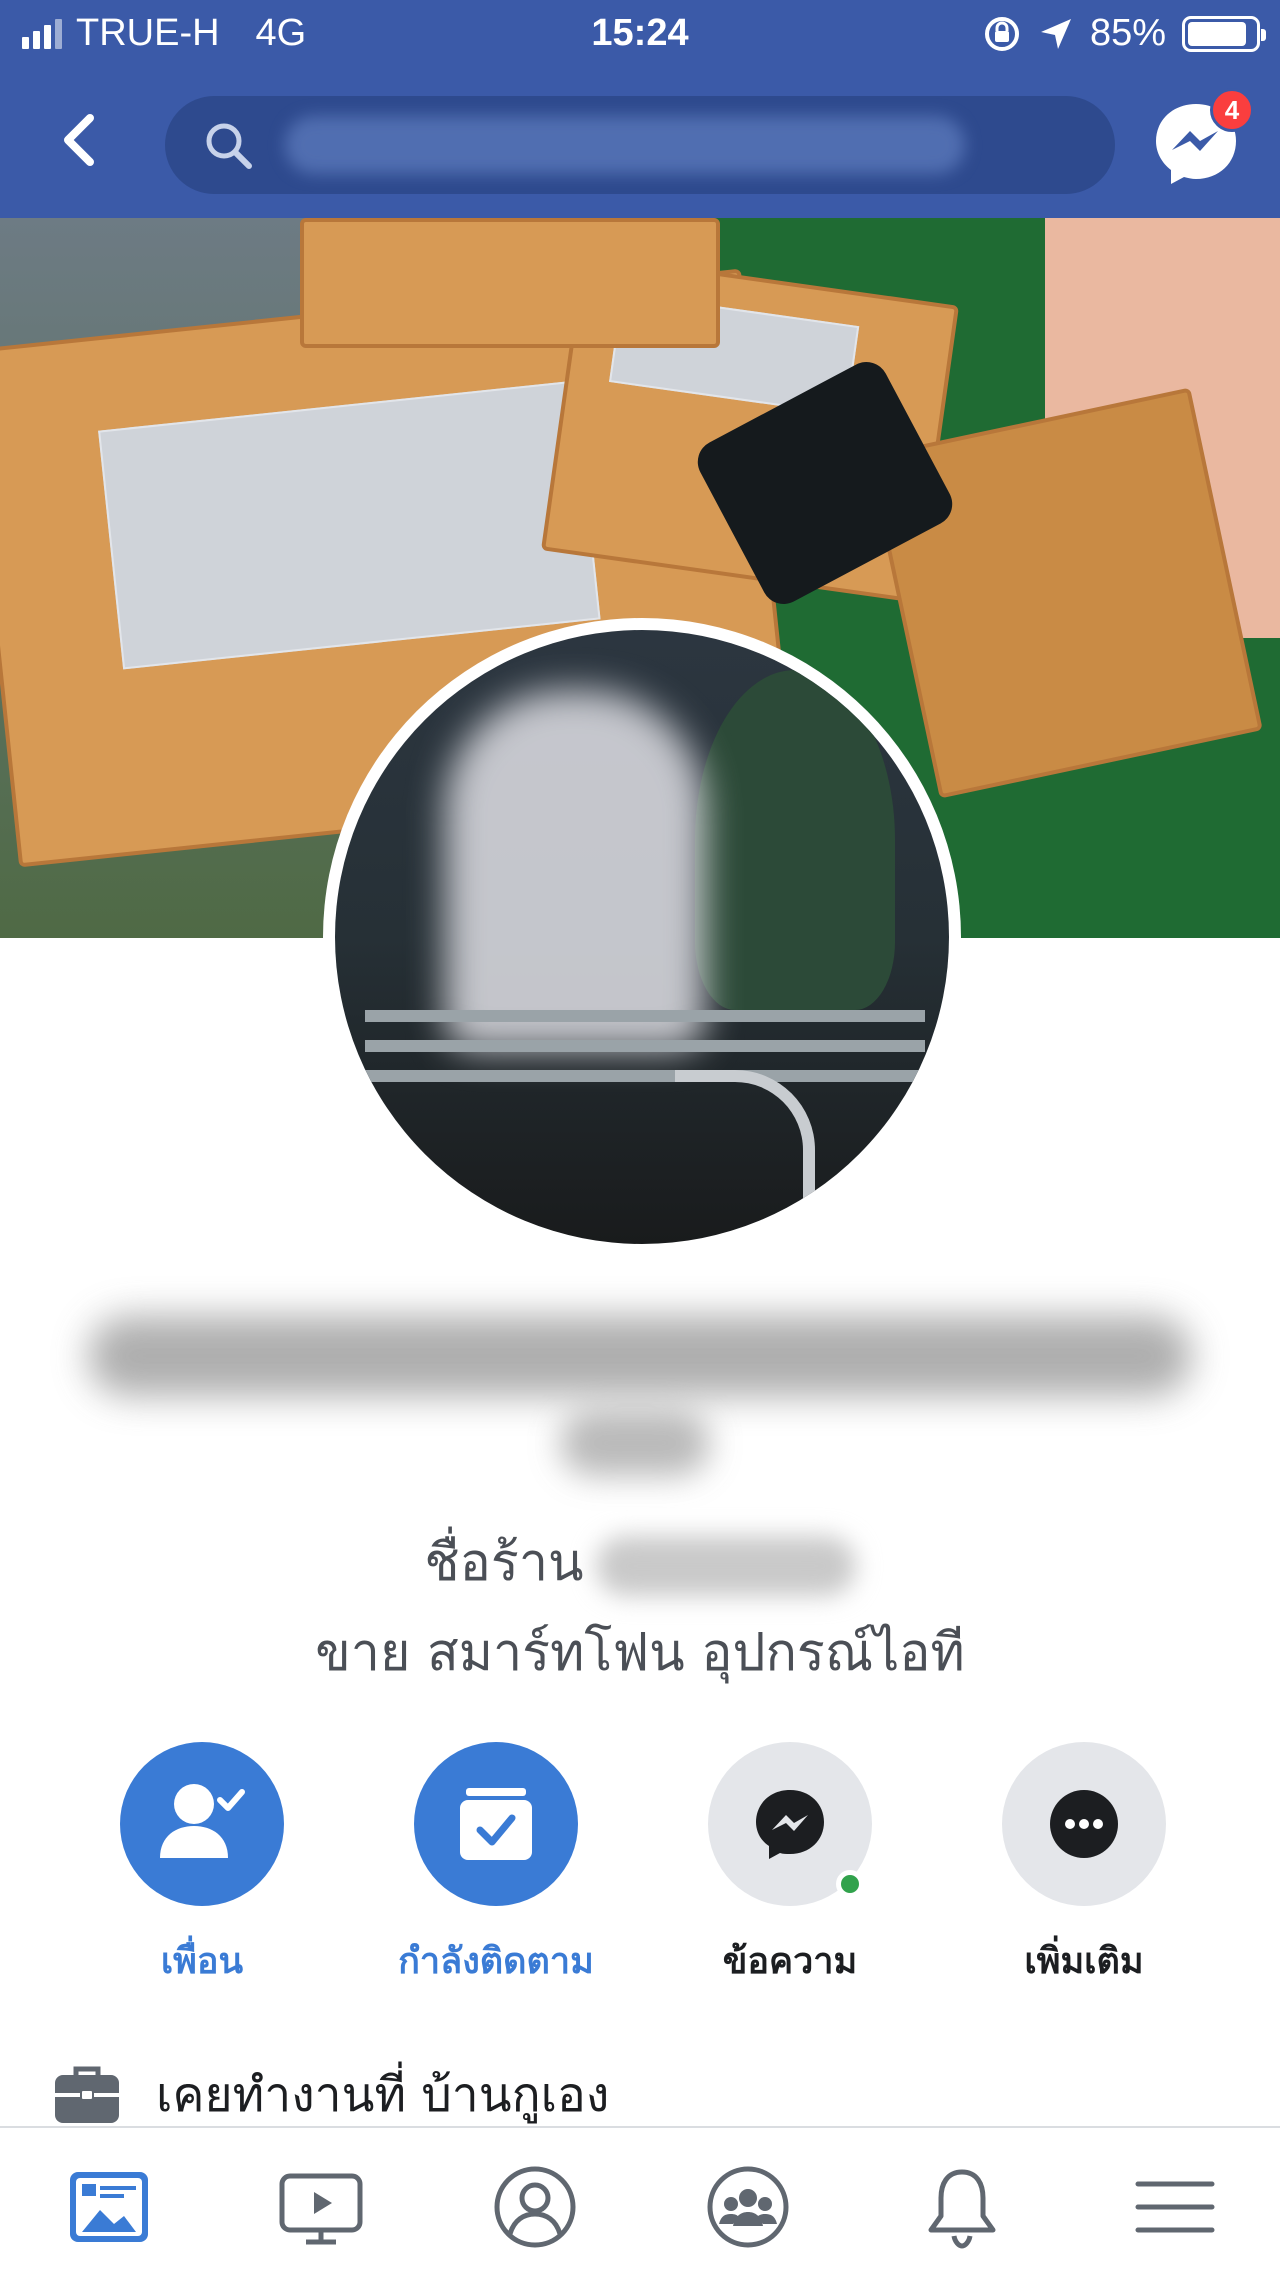 Image resolution: width=1280 pixels, height=2275 pixels. I want to click on search-icon, so click(229, 146).